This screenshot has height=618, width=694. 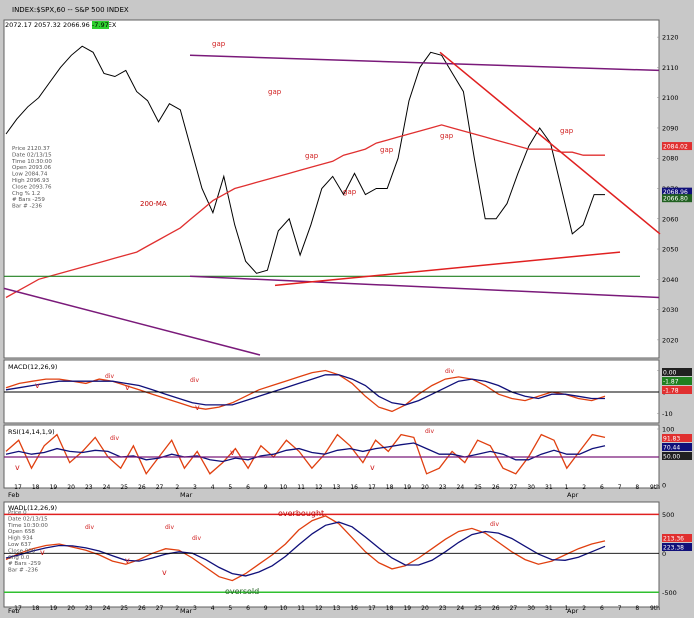 What do you see at coordinates (23, 571) in the screenshot?
I see `wadl-box-row: Bar # -236` at bounding box center [23, 571].